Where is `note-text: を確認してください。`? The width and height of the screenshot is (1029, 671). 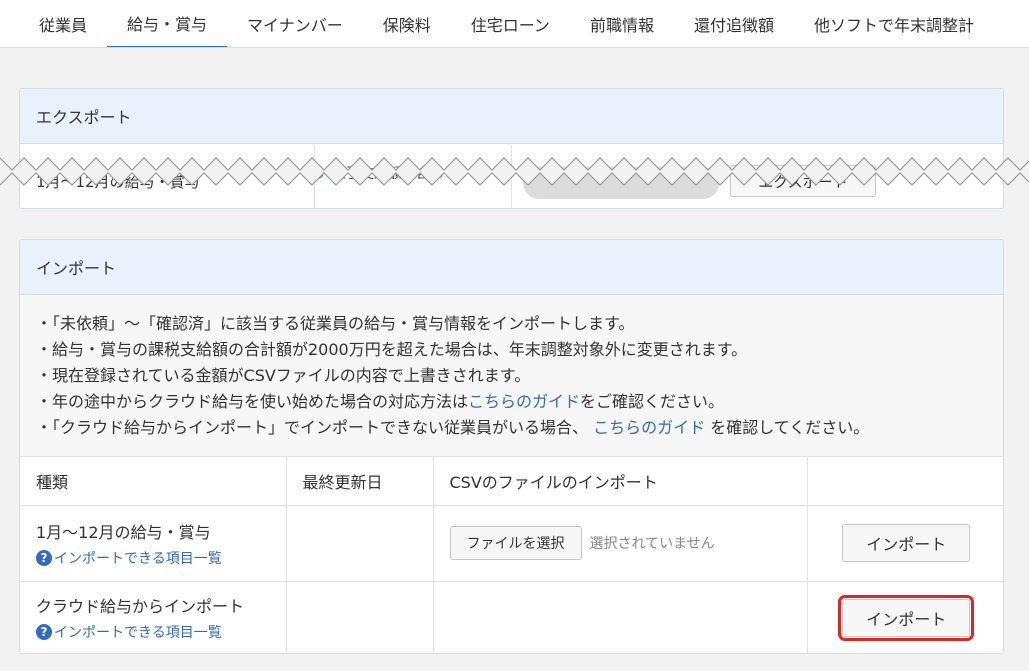 note-text: を確認してください。 is located at coordinates (787, 427).